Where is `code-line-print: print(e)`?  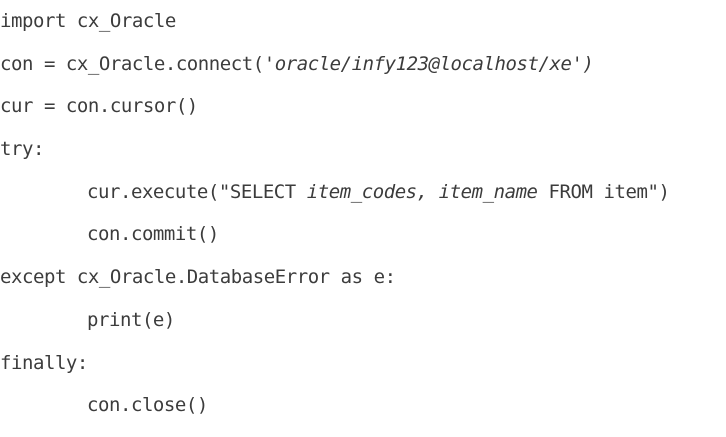
code-line-print: print(e) is located at coordinates (363, 320).